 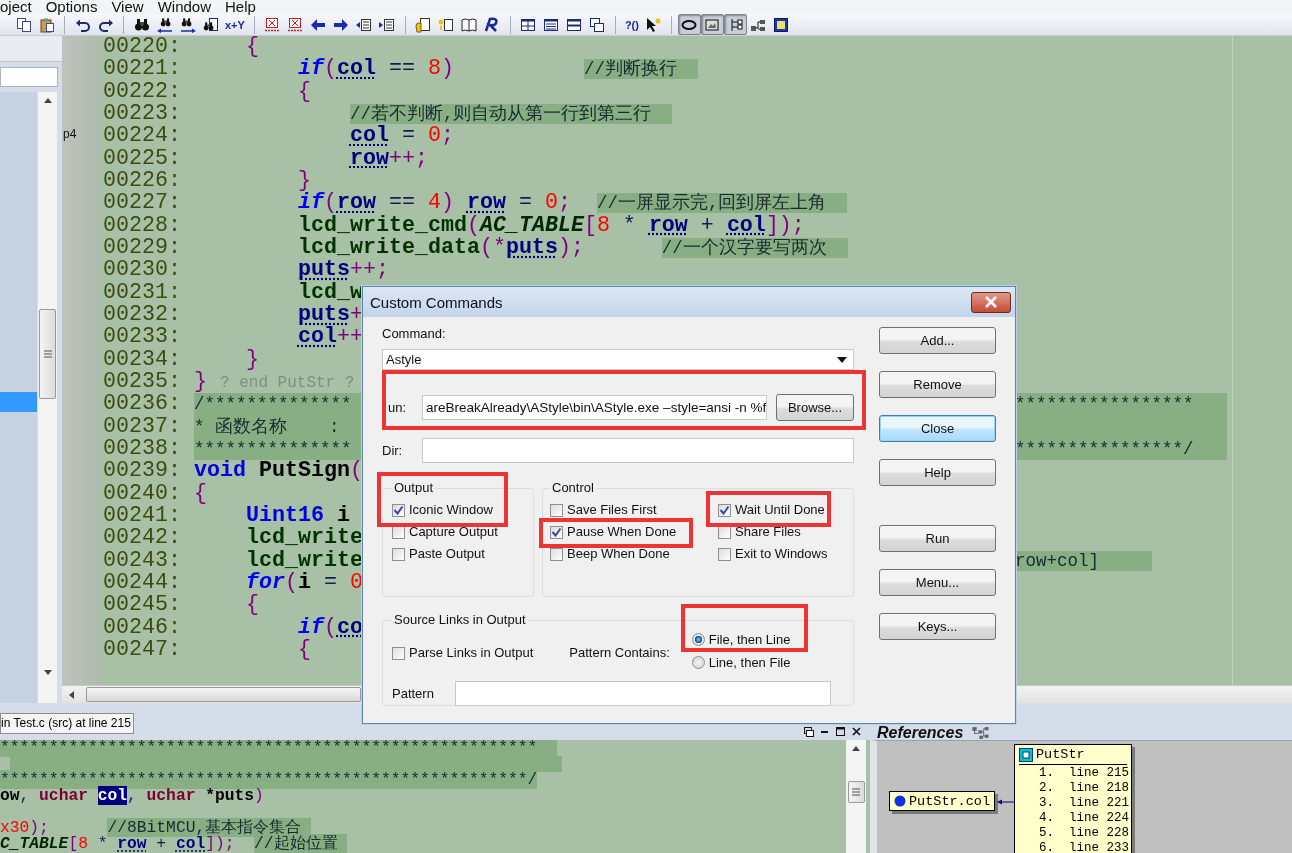 I want to click on references-node: PutStr 1. line 215 2. line 218 3. line 221 4. line 224 5. line 228 6. line 233, so click(x=1073, y=798).